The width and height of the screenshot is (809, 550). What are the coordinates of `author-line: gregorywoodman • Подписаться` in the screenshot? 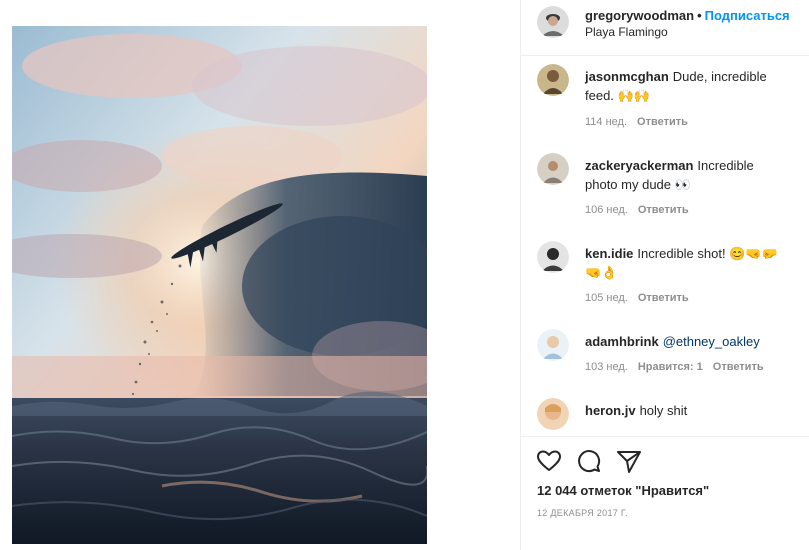 It's located at (687, 15).